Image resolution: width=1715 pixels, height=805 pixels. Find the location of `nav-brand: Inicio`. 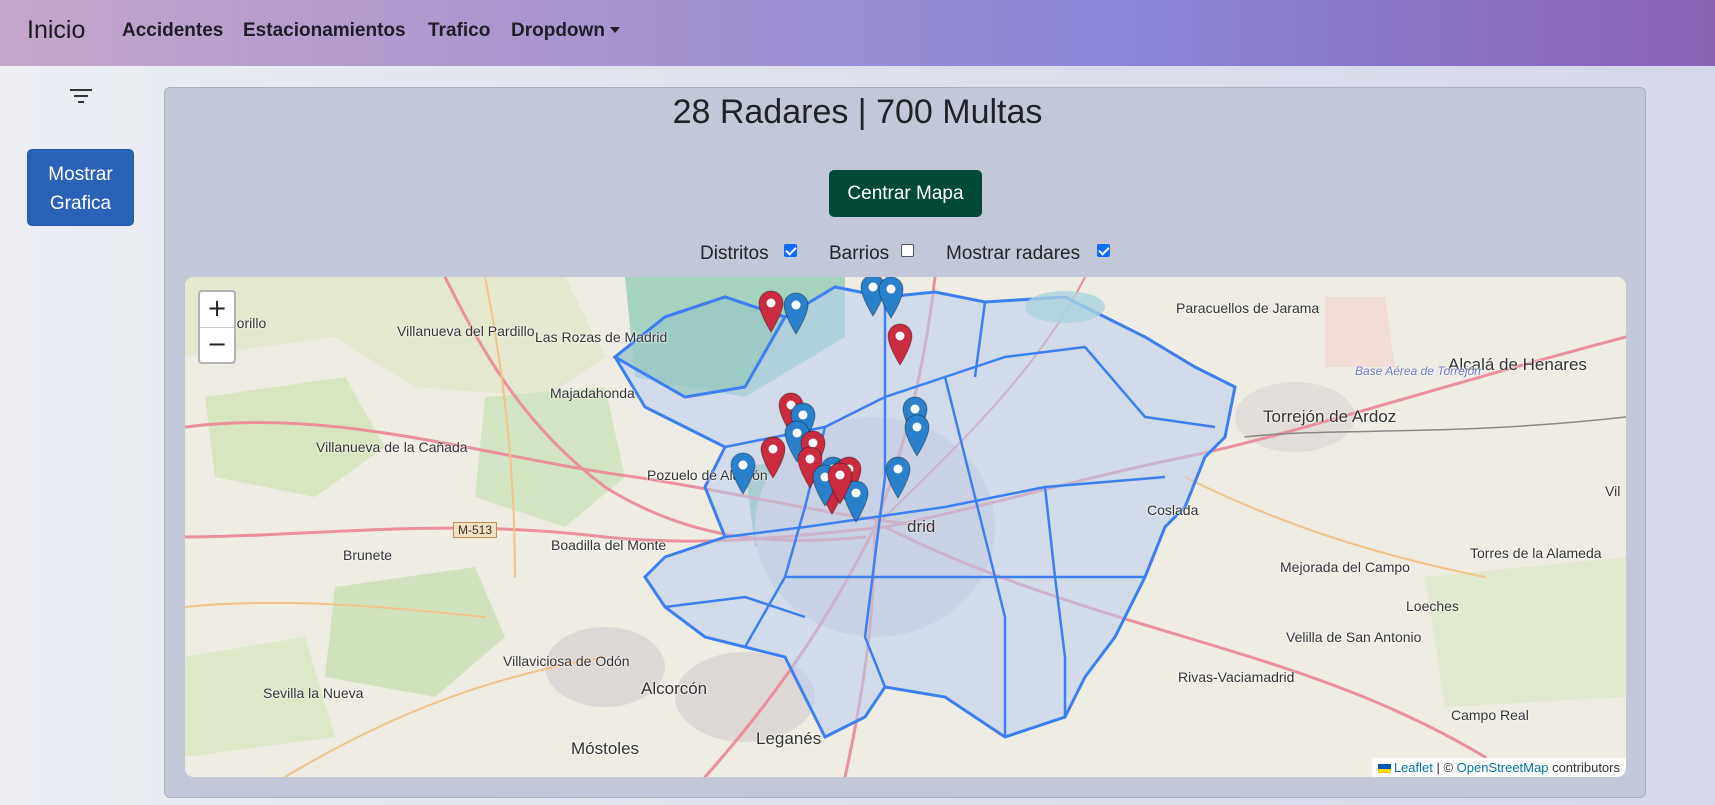

nav-brand: Inicio is located at coordinates (56, 30).